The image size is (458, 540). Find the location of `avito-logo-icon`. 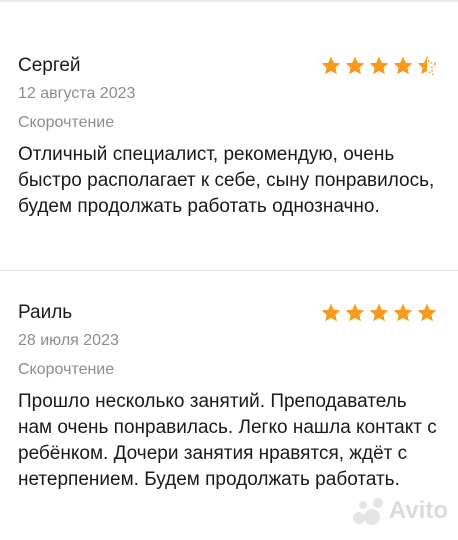

avito-logo-icon is located at coordinates (367, 511).